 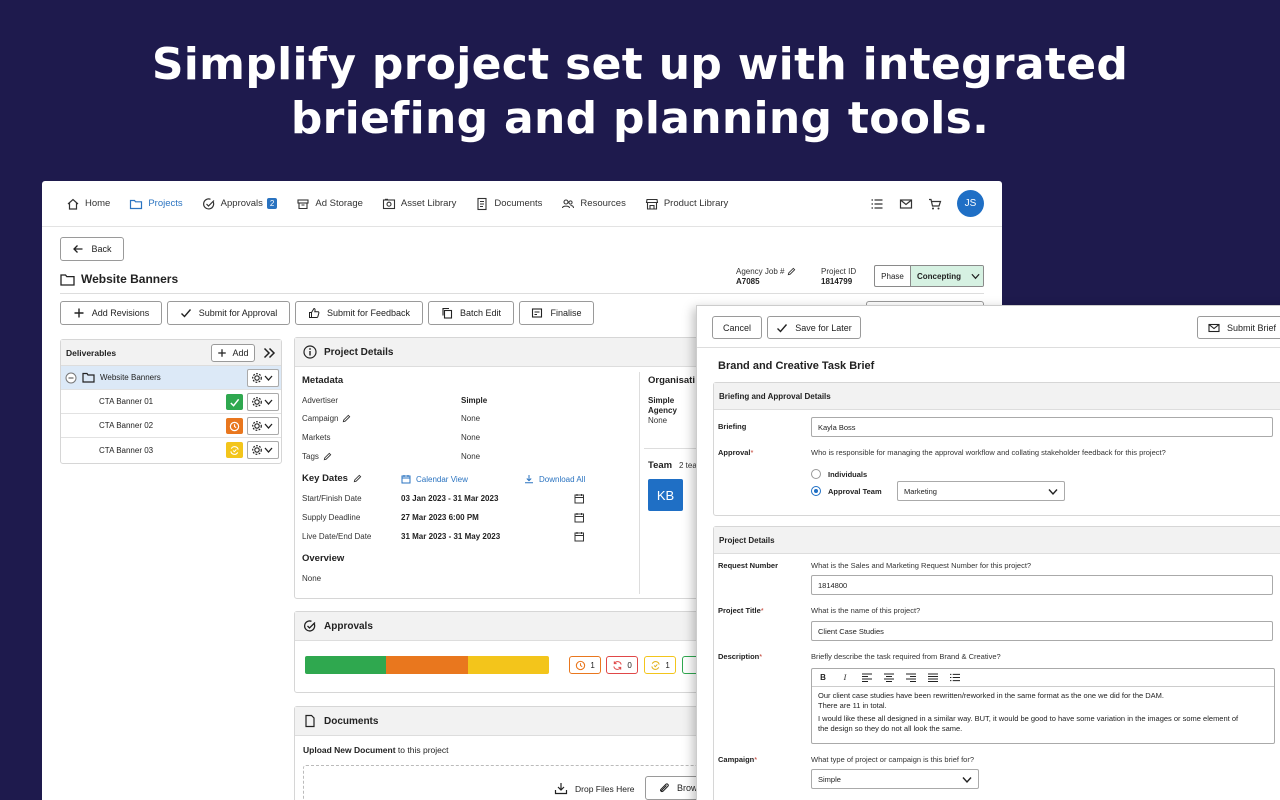 What do you see at coordinates (171, 426) in the screenshot?
I see `deliverable-row-2: CTA Banner 02` at bounding box center [171, 426].